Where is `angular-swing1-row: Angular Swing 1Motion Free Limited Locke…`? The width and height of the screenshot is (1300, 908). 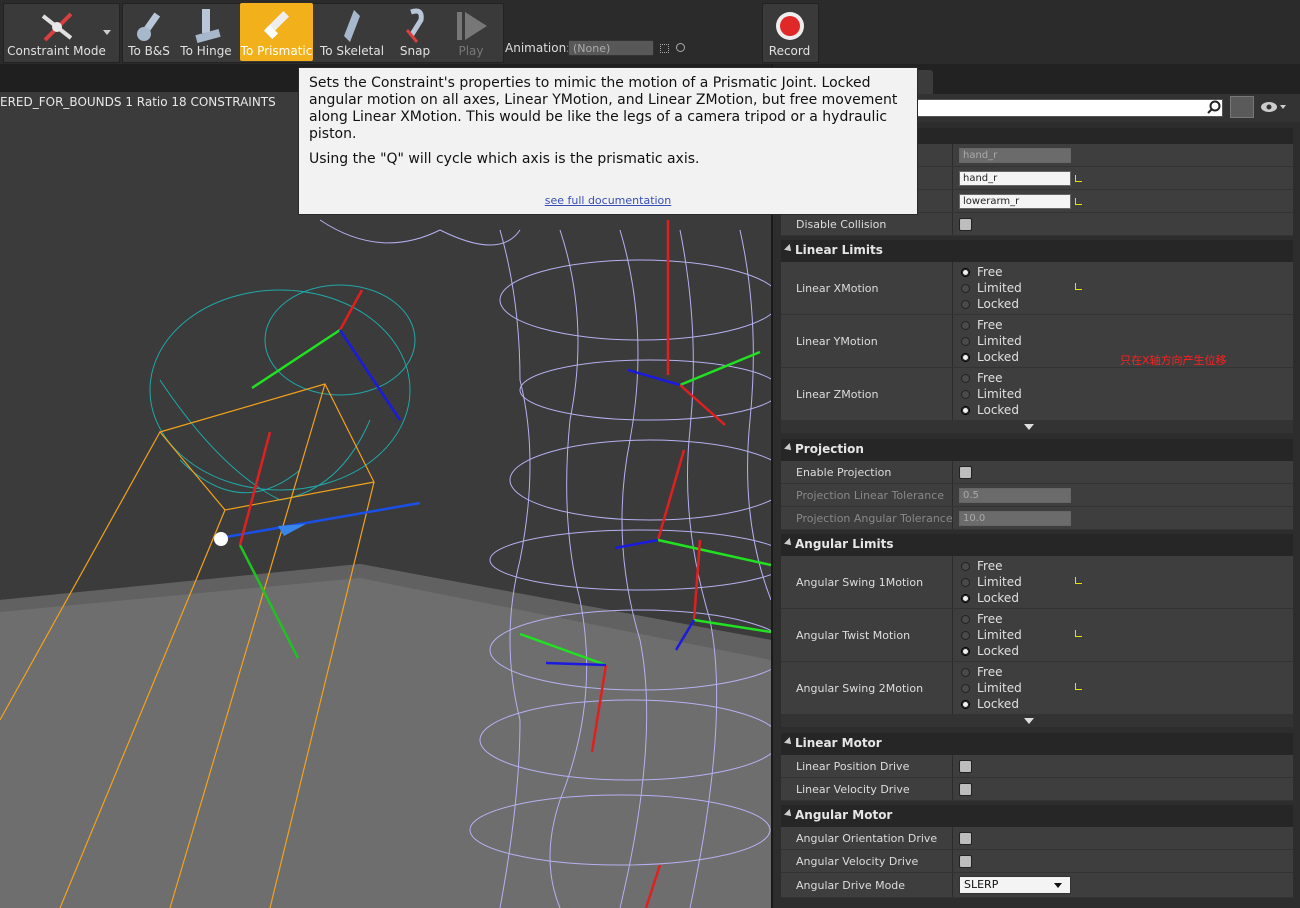 angular-swing1-row: Angular Swing 1Motion Free Limited Locke… is located at coordinates (1037, 582).